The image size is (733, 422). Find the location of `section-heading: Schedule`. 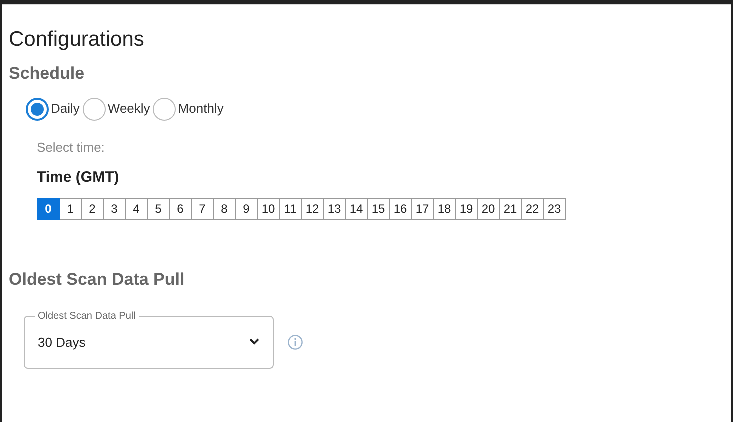

section-heading: Schedule is located at coordinates (47, 74).